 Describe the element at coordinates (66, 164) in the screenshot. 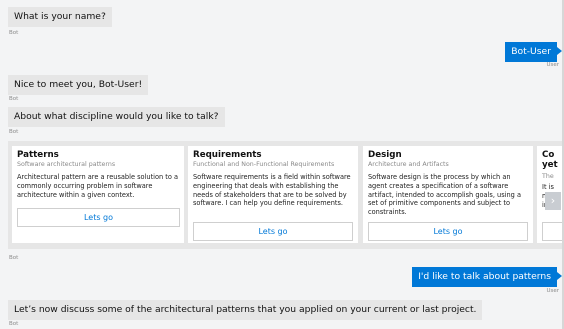

I see `card-subtitle: Software architectural patterns` at that location.